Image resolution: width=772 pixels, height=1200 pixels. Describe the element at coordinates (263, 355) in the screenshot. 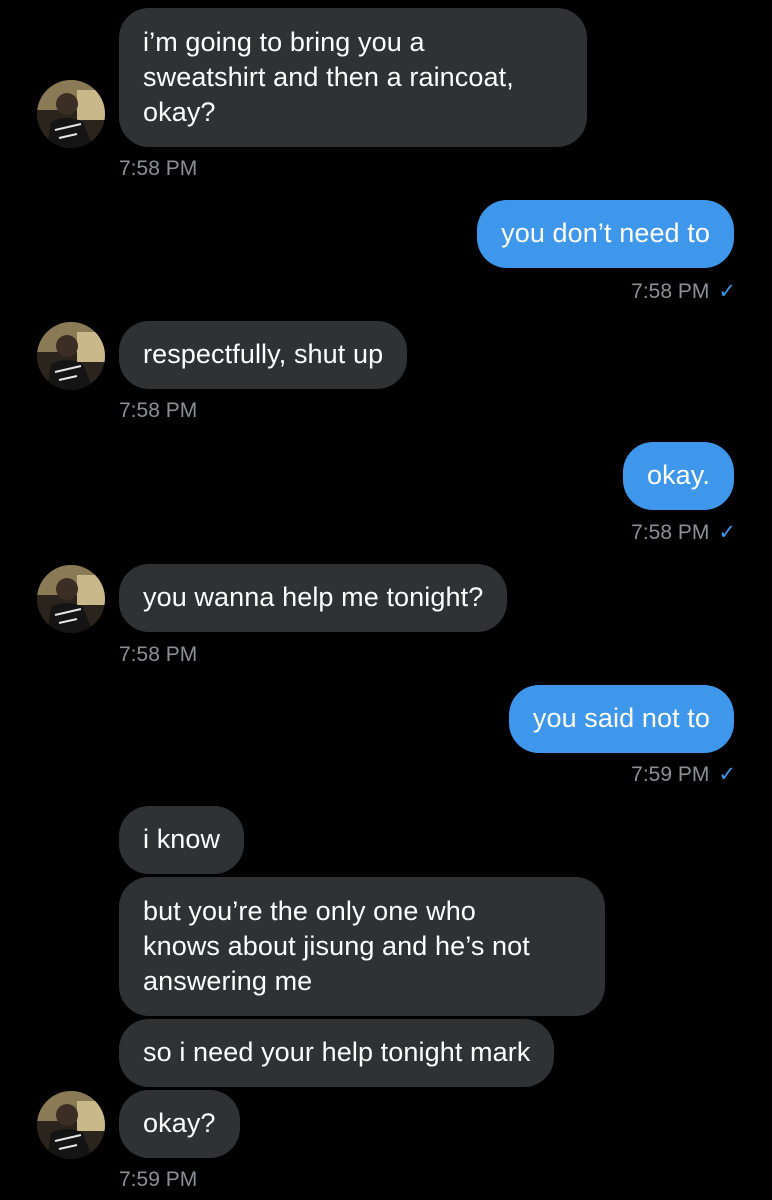

I see `incoming-message: respectfully, shut up` at that location.